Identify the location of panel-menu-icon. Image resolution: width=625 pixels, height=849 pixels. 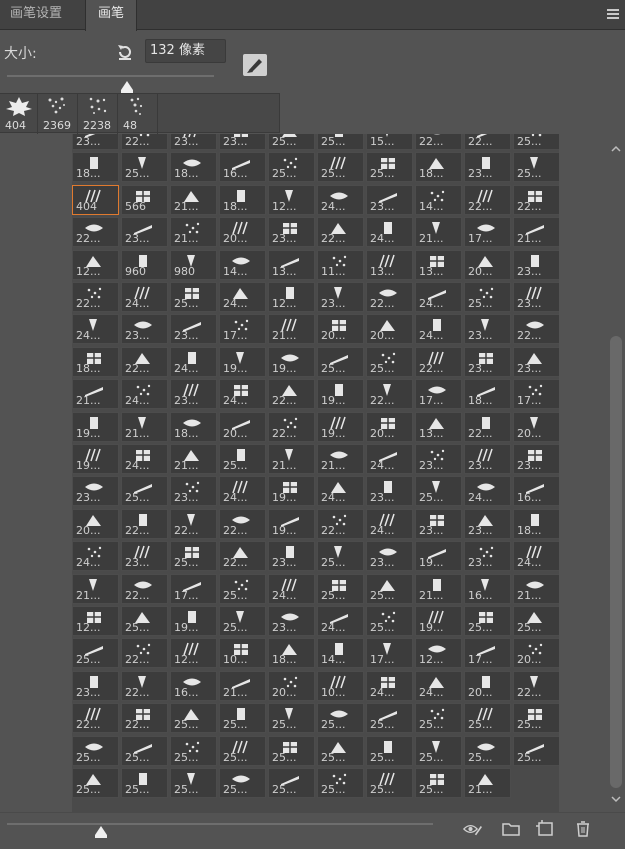
(613, 14).